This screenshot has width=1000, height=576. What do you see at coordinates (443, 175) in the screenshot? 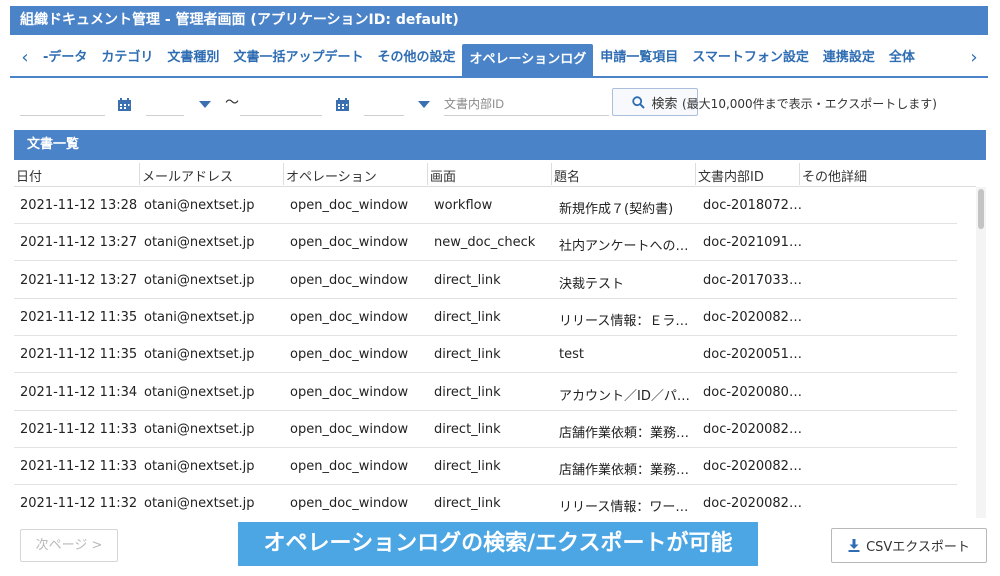
I see `column-header: 画面` at bounding box center [443, 175].